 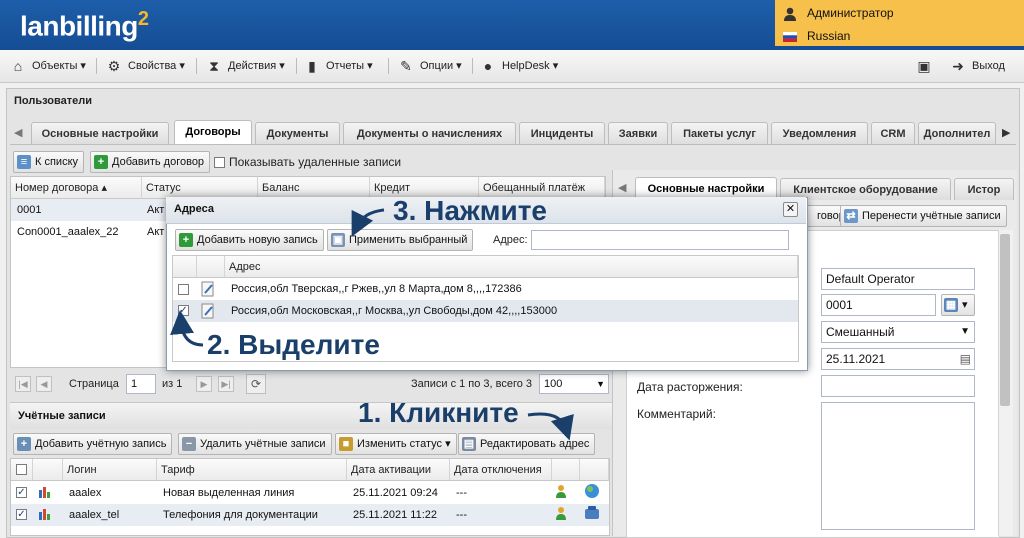 What do you see at coordinates (984, 189) in the screenshot?
I see `tab-history: Истор` at bounding box center [984, 189].